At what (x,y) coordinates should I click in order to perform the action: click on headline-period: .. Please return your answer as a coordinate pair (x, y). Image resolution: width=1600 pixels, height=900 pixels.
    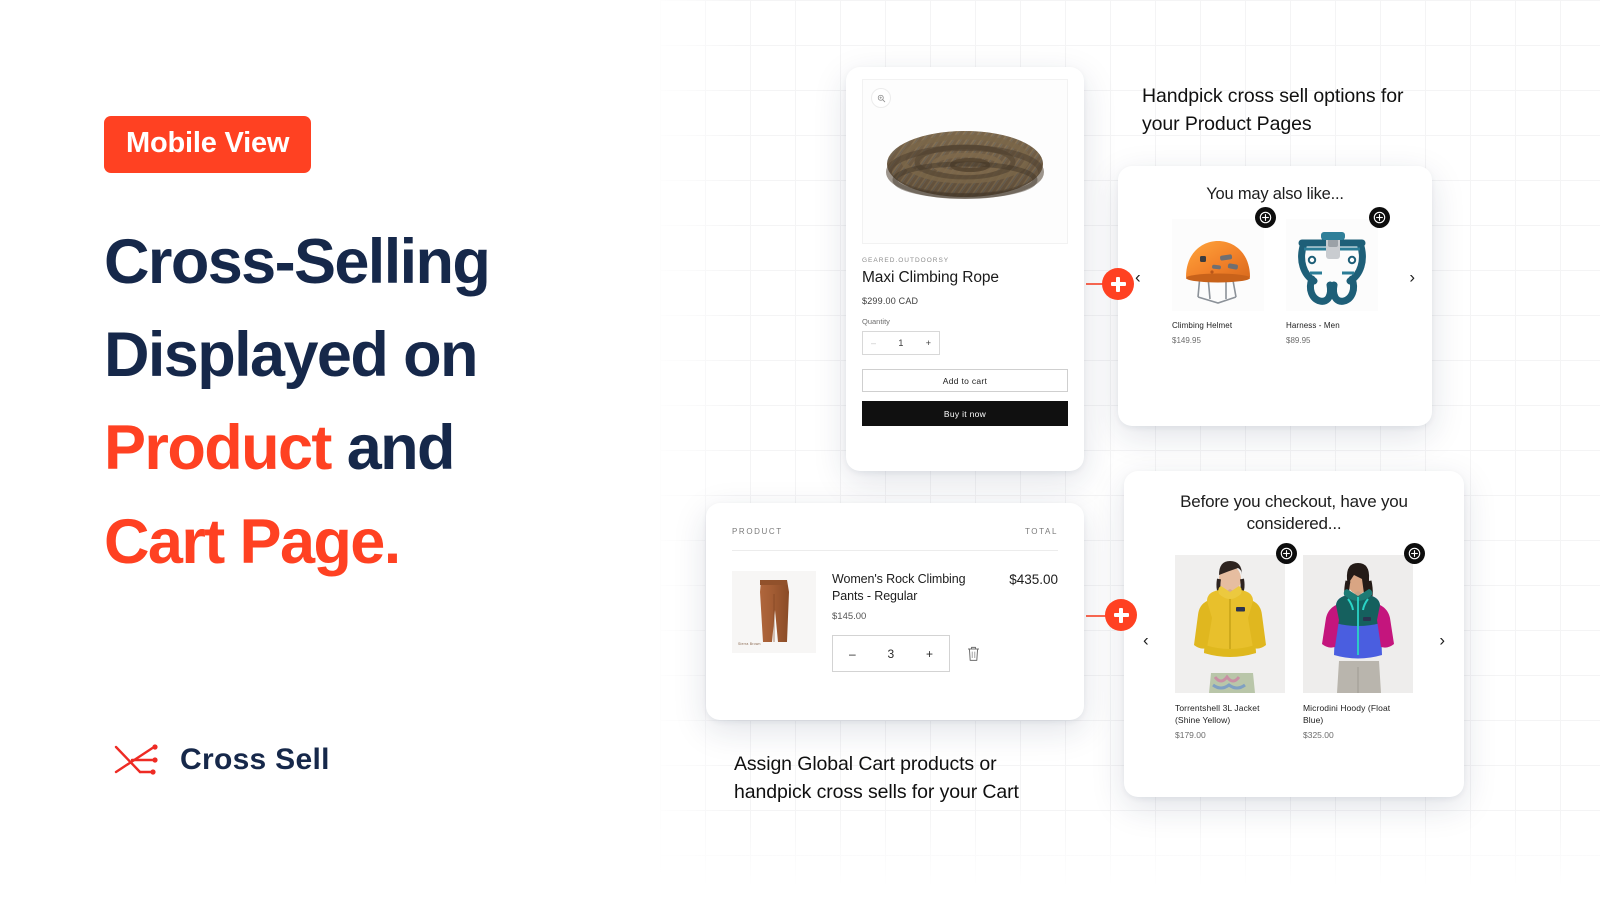
    Looking at the image, I should click on (392, 541).